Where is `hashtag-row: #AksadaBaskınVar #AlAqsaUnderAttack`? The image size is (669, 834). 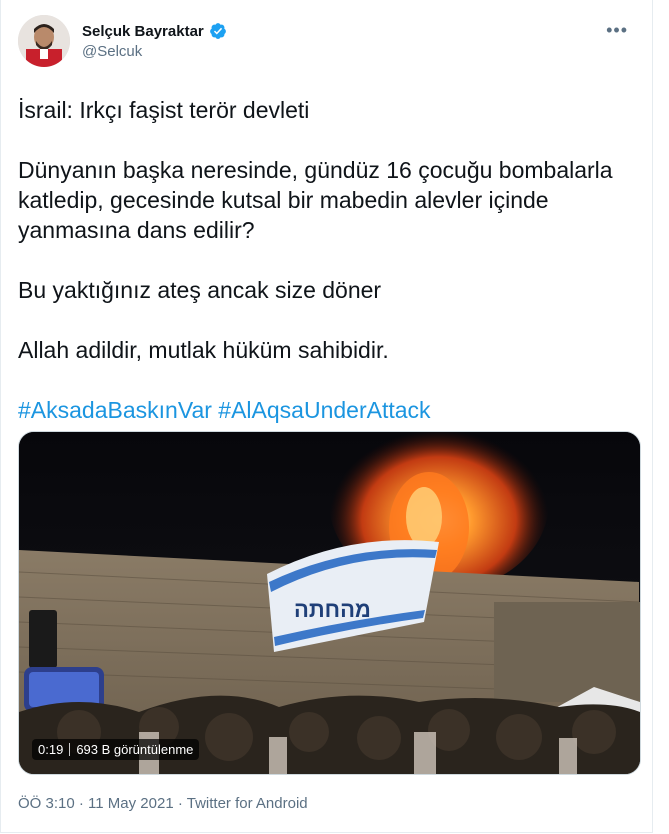
hashtag-row: #AksadaBaskınVar #AlAqsaUnderAttack is located at coordinates (328, 410).